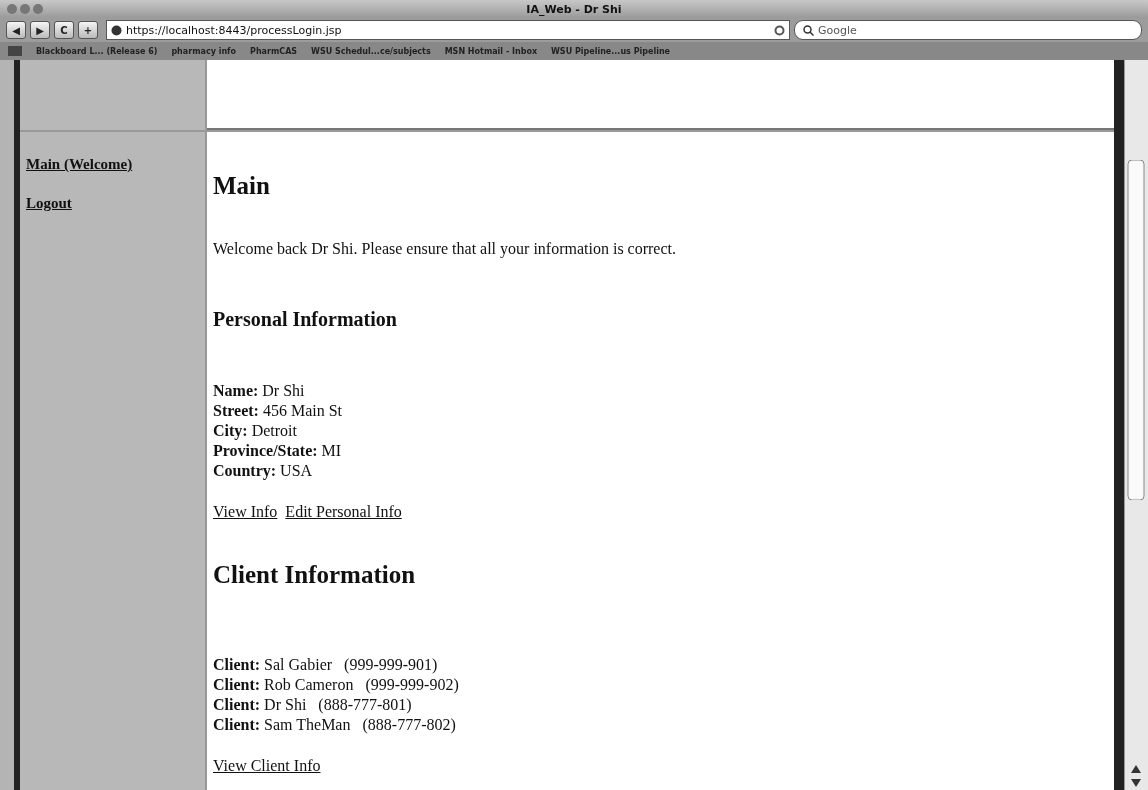 This screenshot has height=790, width=1148. Describe the element at coordinates (263, 471) in the screenshot. I see `info-line: Country: USA` at that location.